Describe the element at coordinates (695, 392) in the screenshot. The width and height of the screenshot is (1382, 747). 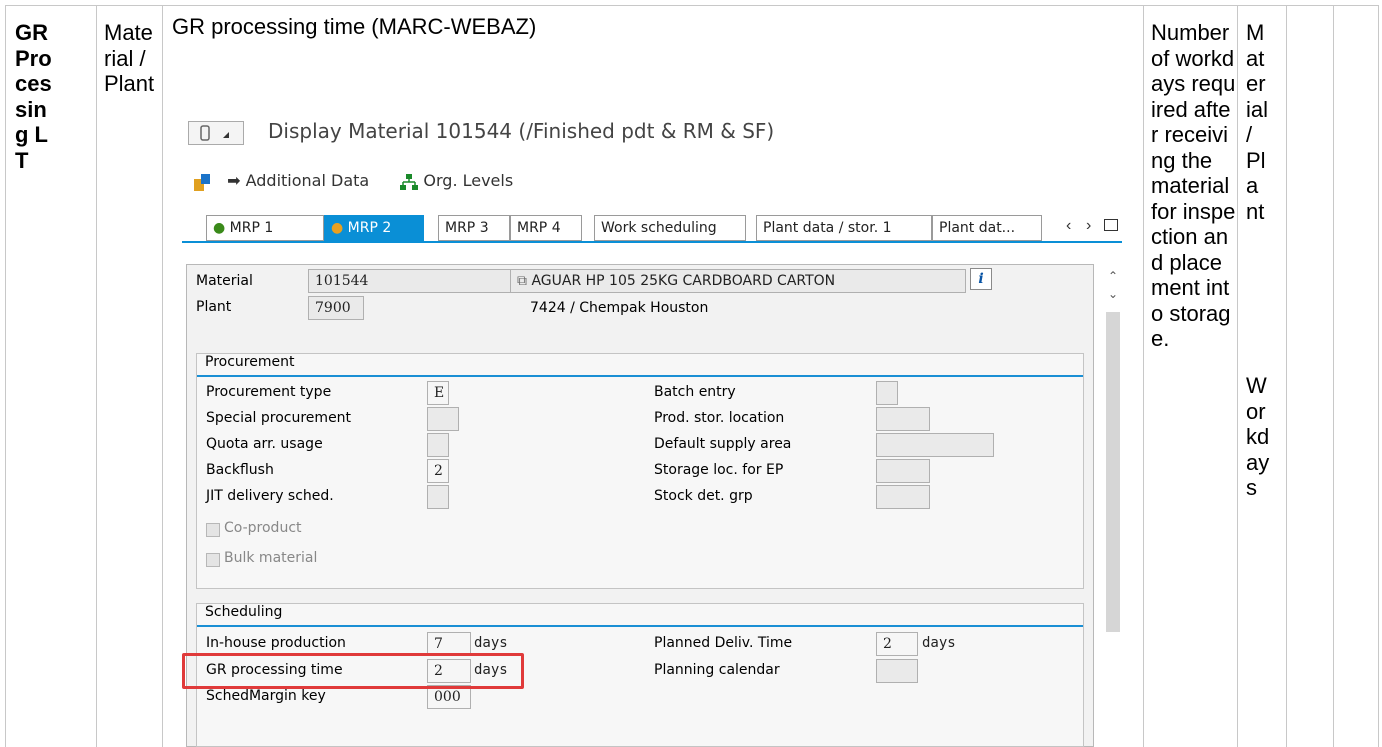
I see `batch-entry-label: Batch entry` at that location.